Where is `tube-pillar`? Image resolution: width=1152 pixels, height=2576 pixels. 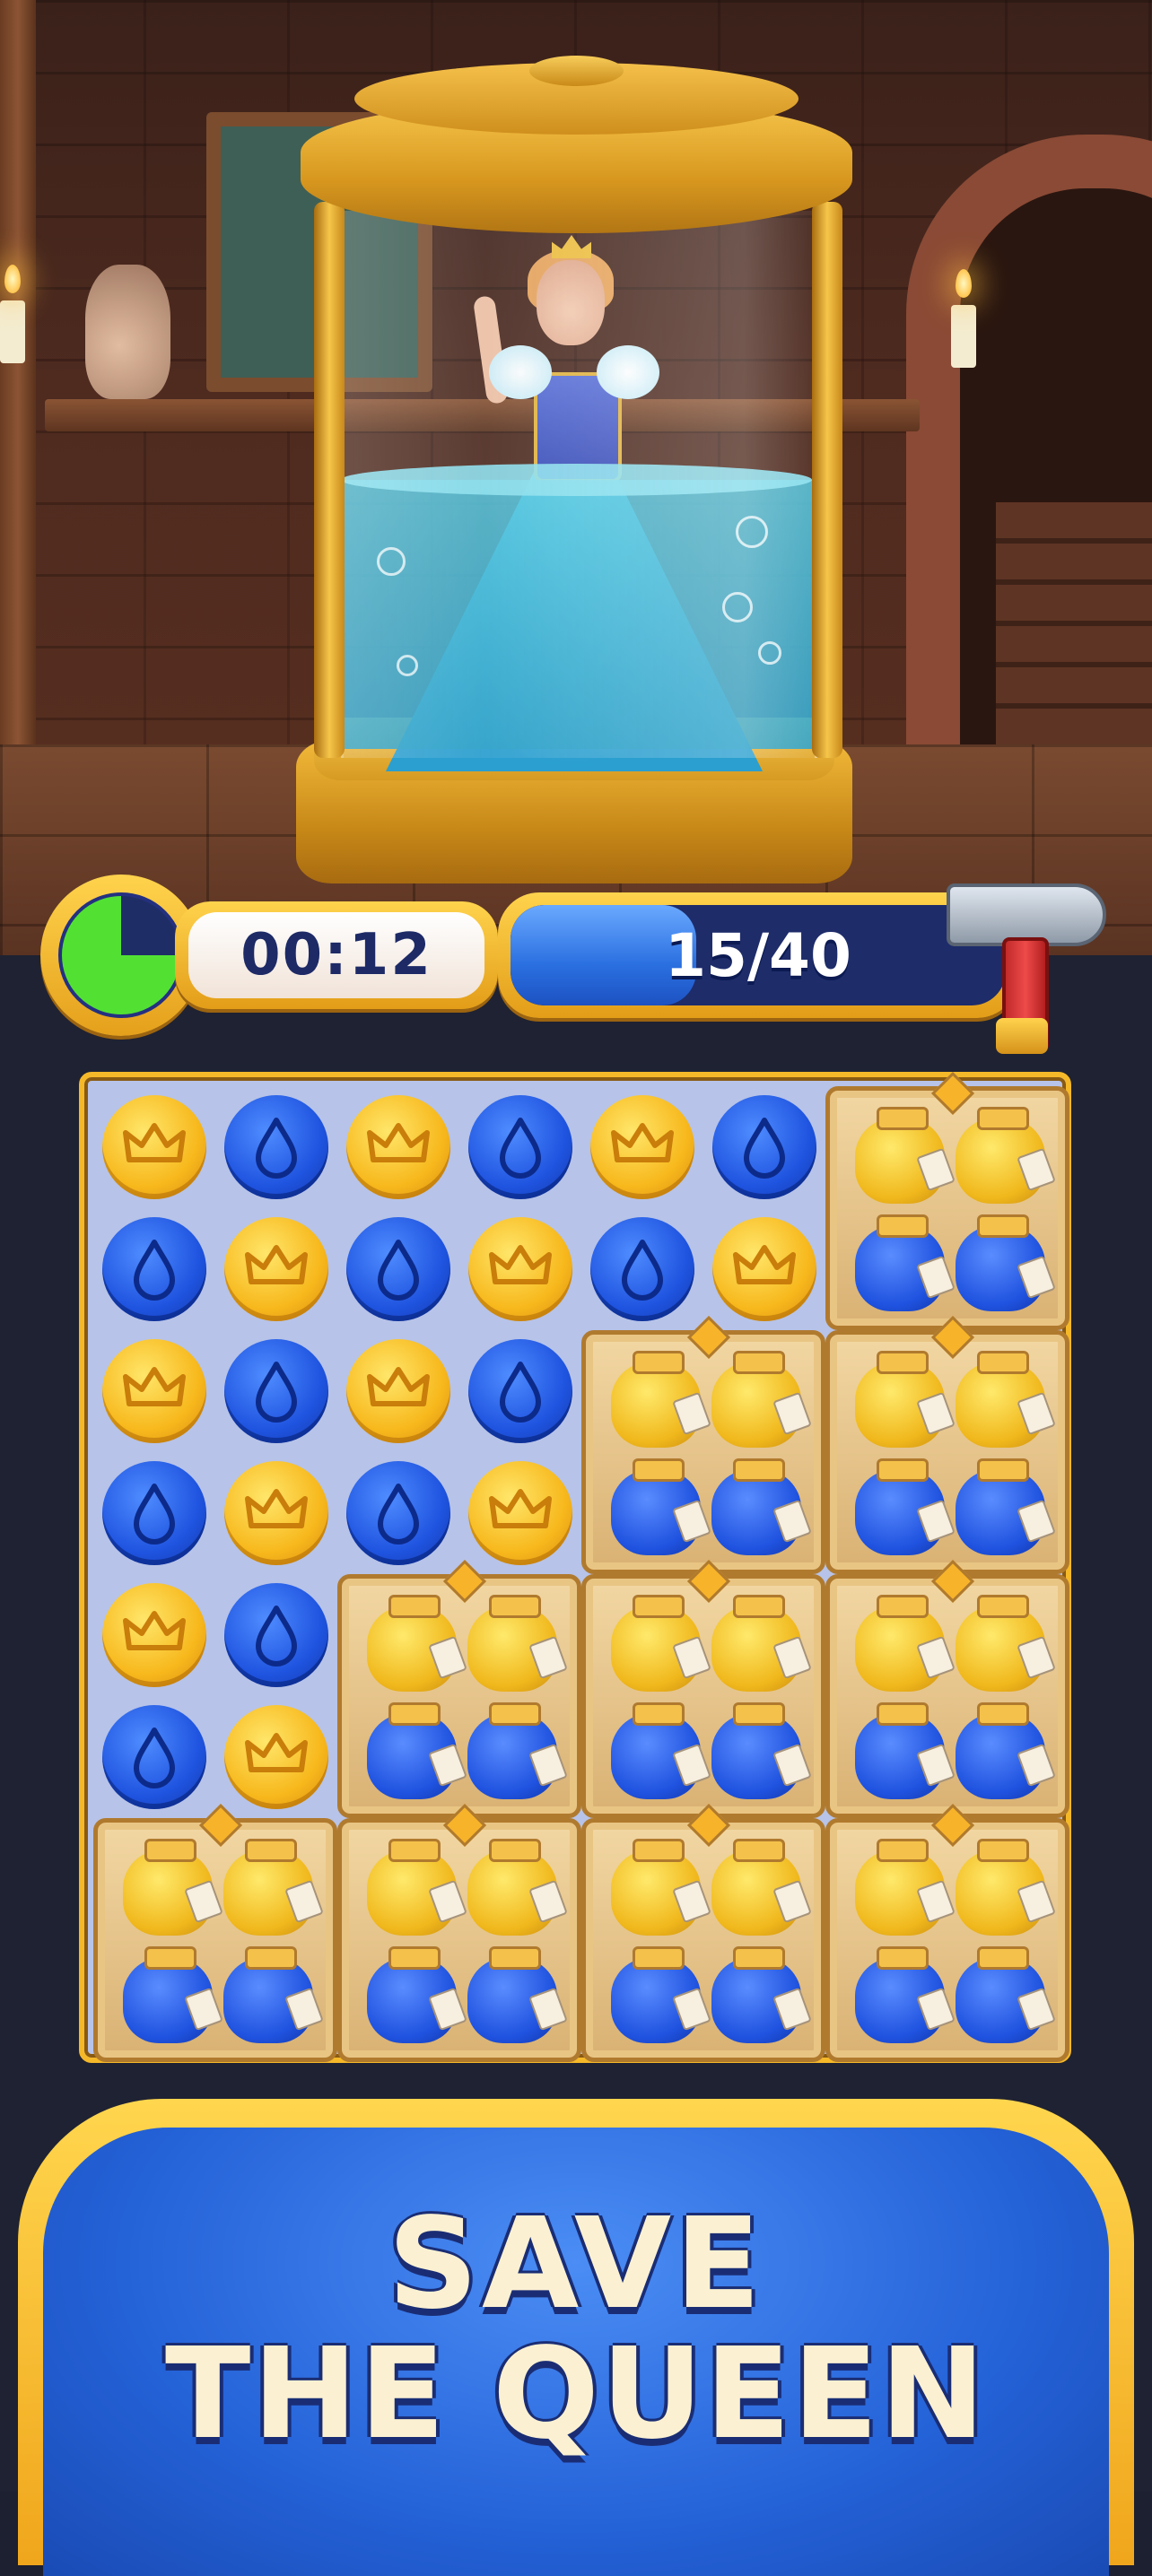
tube-pillar is located at coordinates (827, 480).